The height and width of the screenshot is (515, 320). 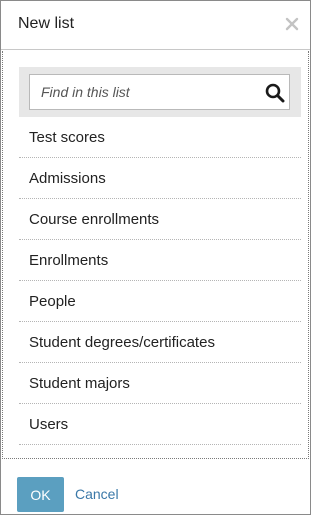 I want to click on search-icon, so click(x=275, y=93).